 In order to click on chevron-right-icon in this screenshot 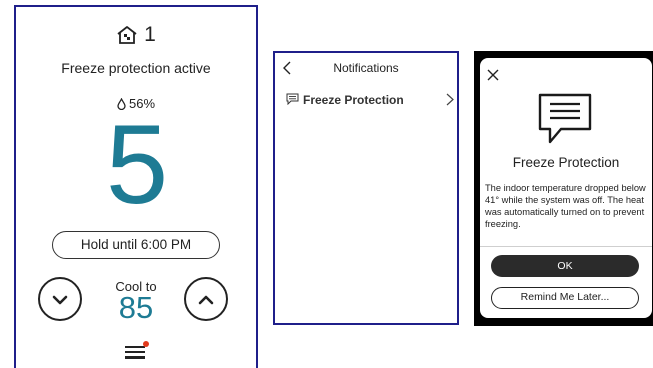, I will do `click(450, 99)`.